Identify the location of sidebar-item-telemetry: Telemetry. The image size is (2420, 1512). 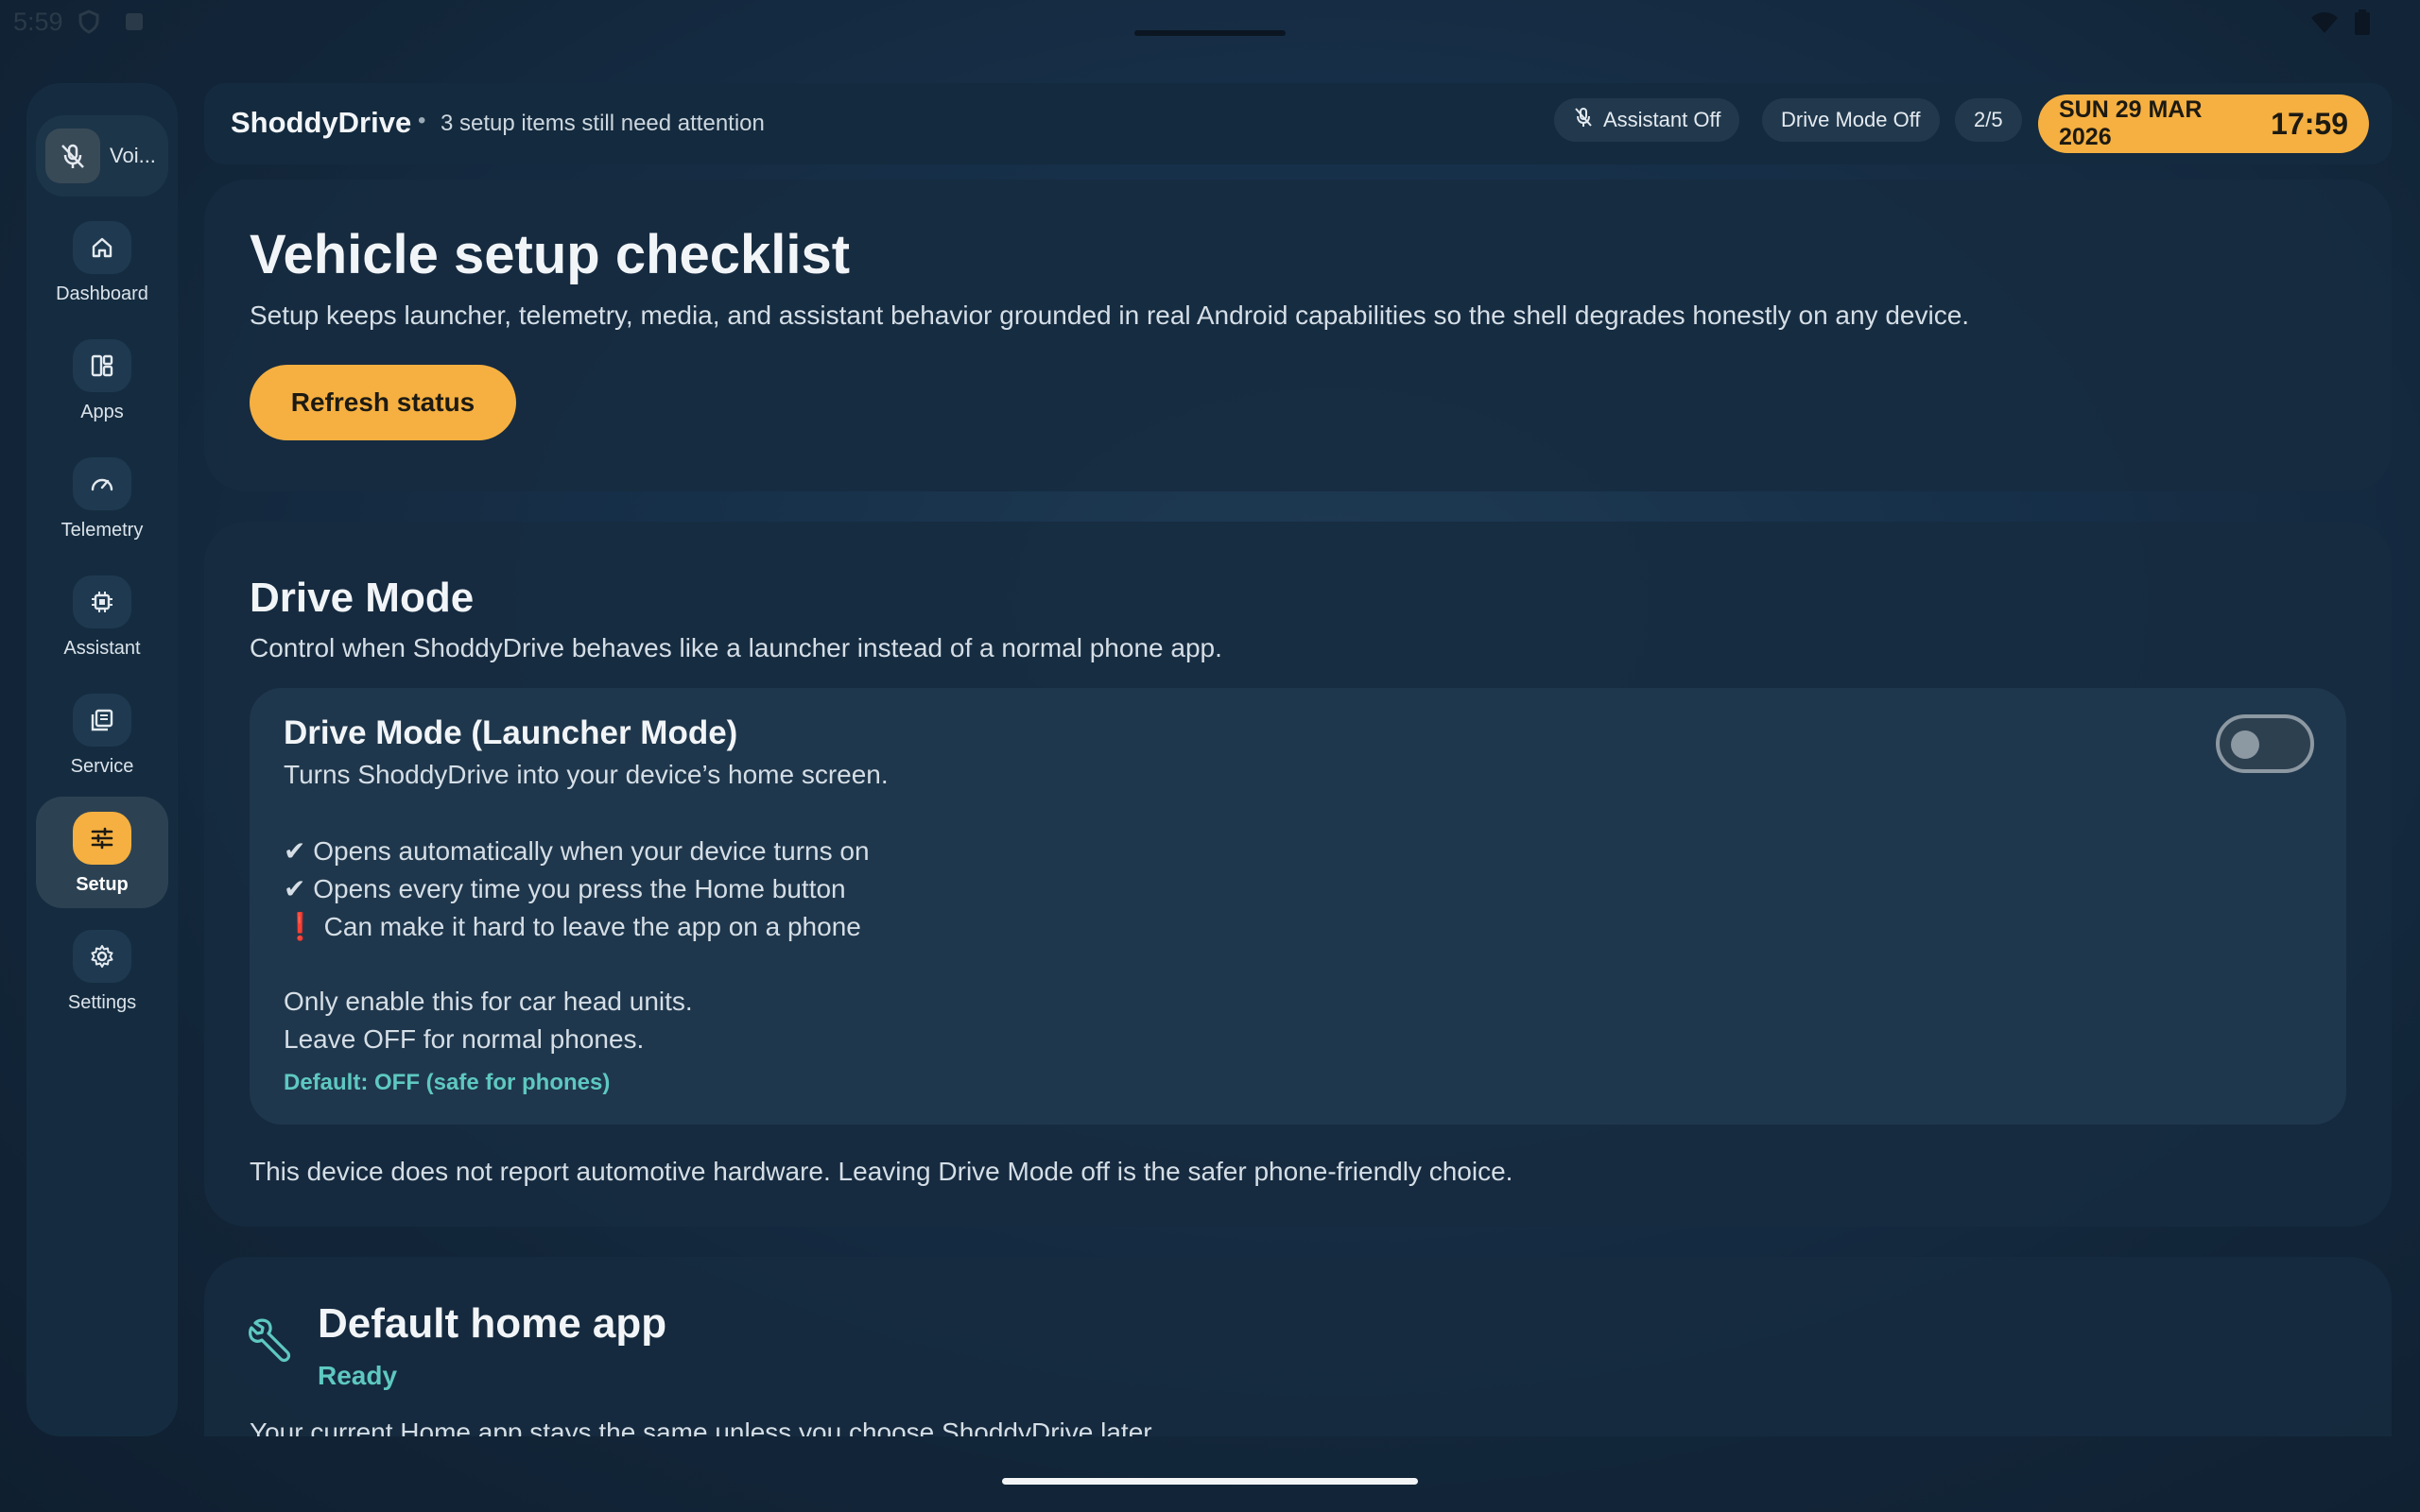
(102, 498).